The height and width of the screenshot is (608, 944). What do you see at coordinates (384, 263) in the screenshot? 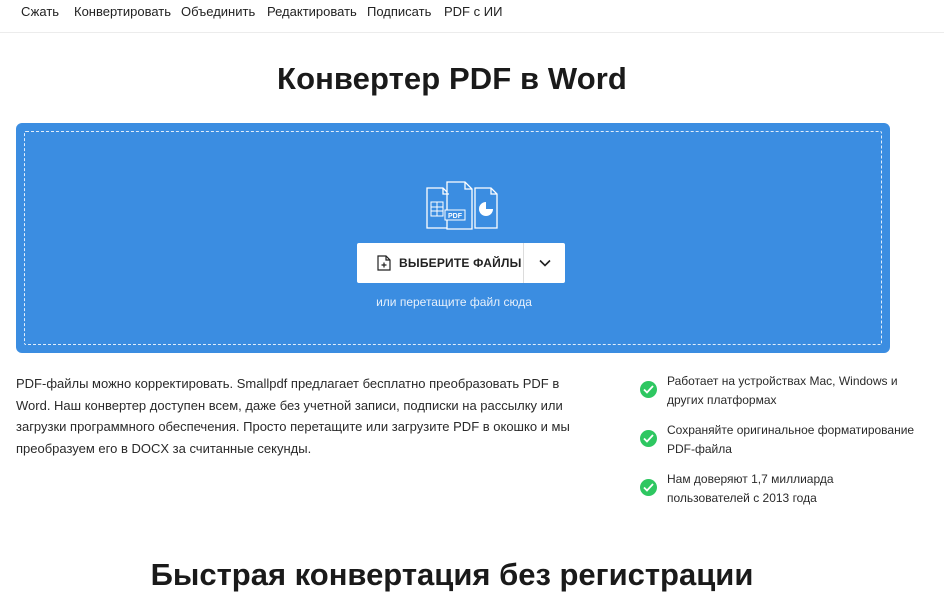
I see `add-file-icon` at bounding box center [384, 263].